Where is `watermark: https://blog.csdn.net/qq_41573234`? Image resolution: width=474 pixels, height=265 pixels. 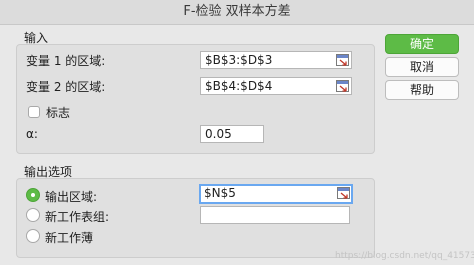 watermark: https://blog.csdn.net/qq_41573234 is located at coordinates (404, 256).